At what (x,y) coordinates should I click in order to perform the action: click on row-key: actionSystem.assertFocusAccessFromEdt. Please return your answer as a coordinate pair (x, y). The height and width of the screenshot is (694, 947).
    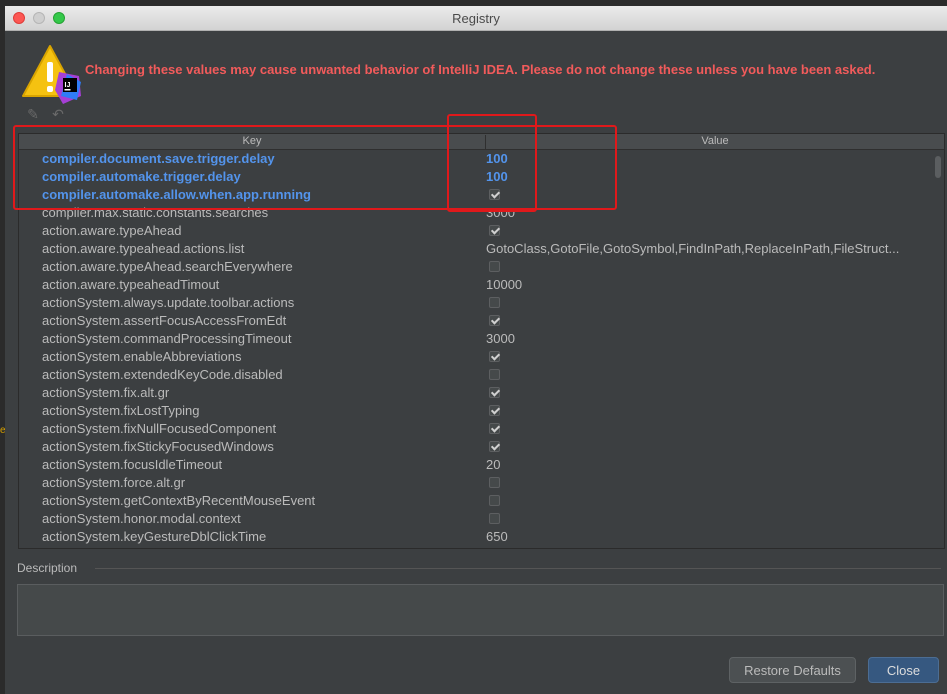
    Looking at the image, I should click on (164, 320).